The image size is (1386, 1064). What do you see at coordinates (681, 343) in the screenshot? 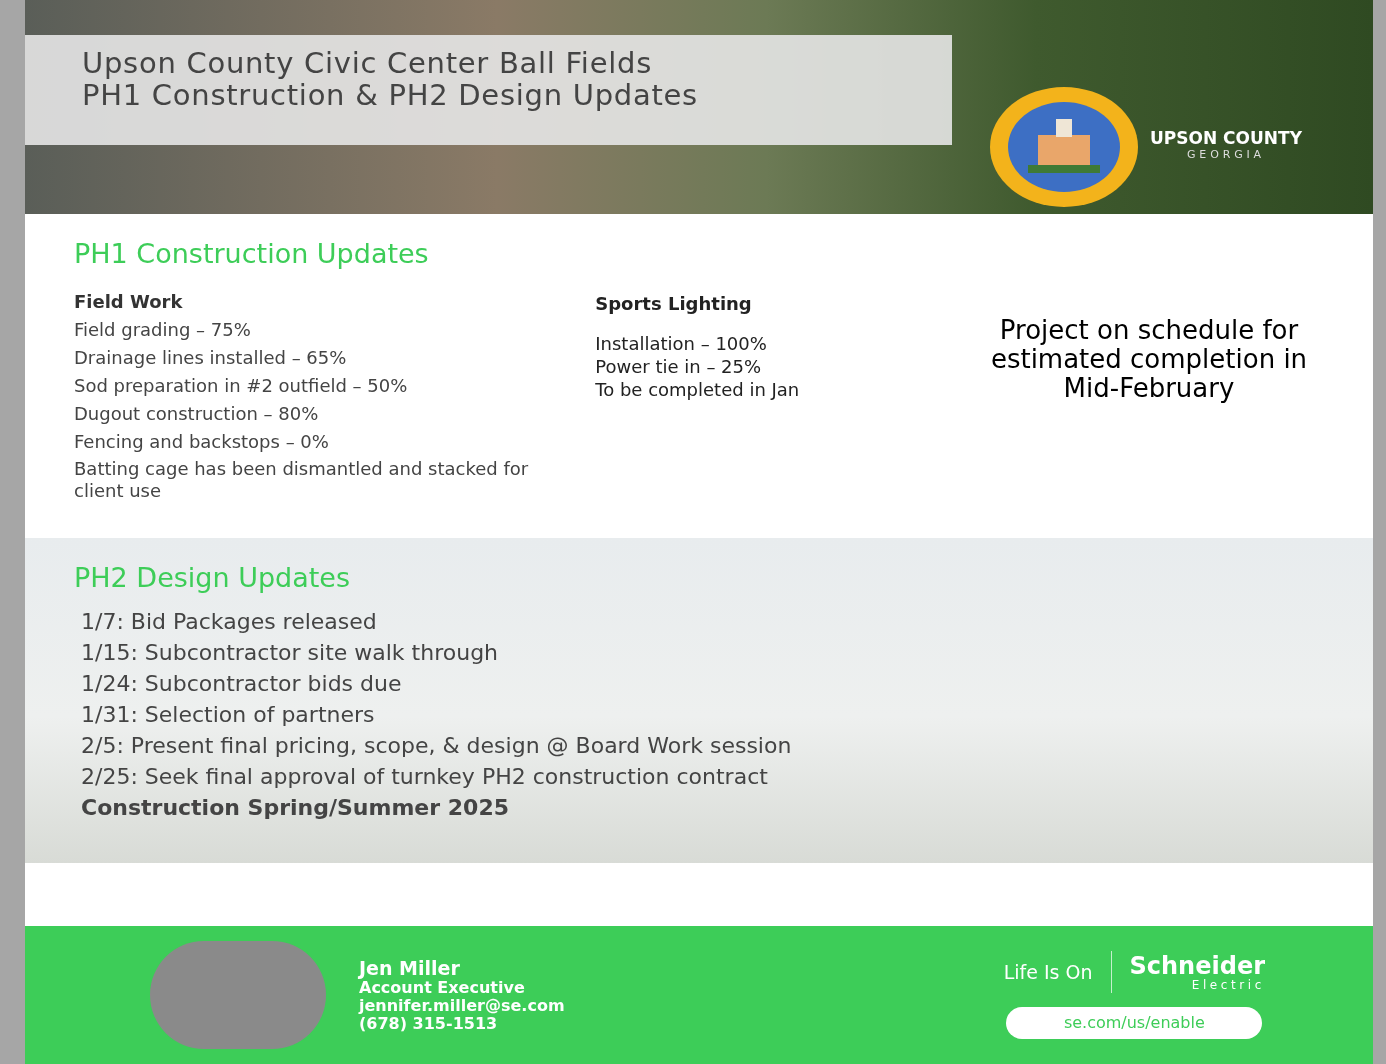
I see `progress-item: Installation – 100%` at bounding box center [681, 343].